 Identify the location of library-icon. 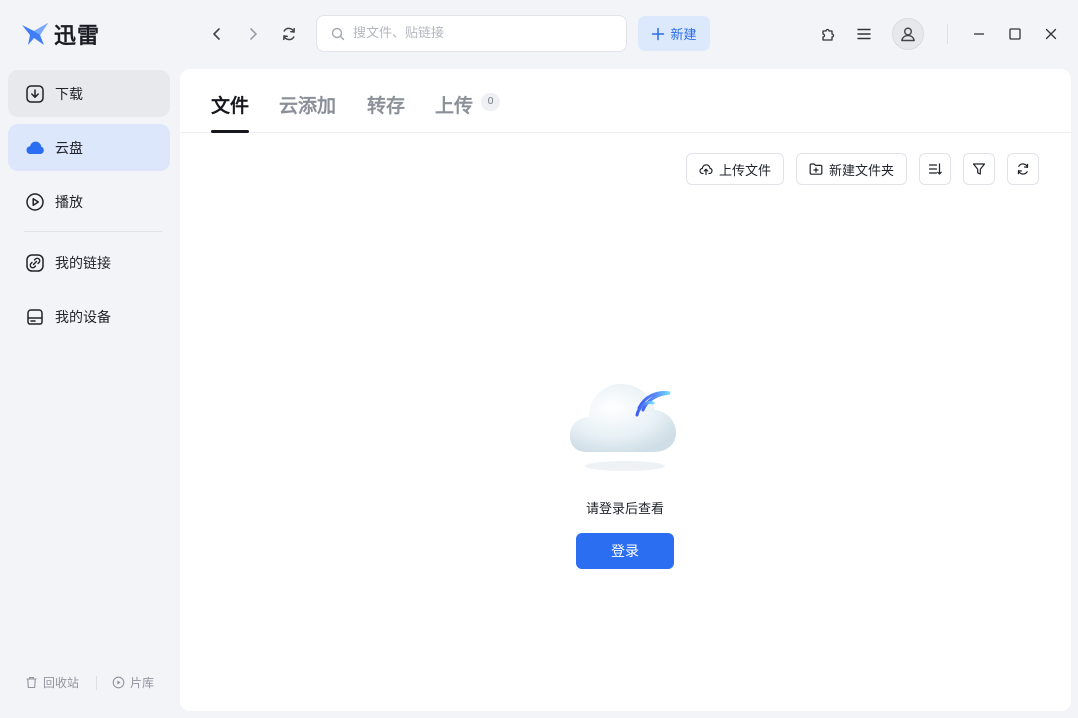
(118, 682).